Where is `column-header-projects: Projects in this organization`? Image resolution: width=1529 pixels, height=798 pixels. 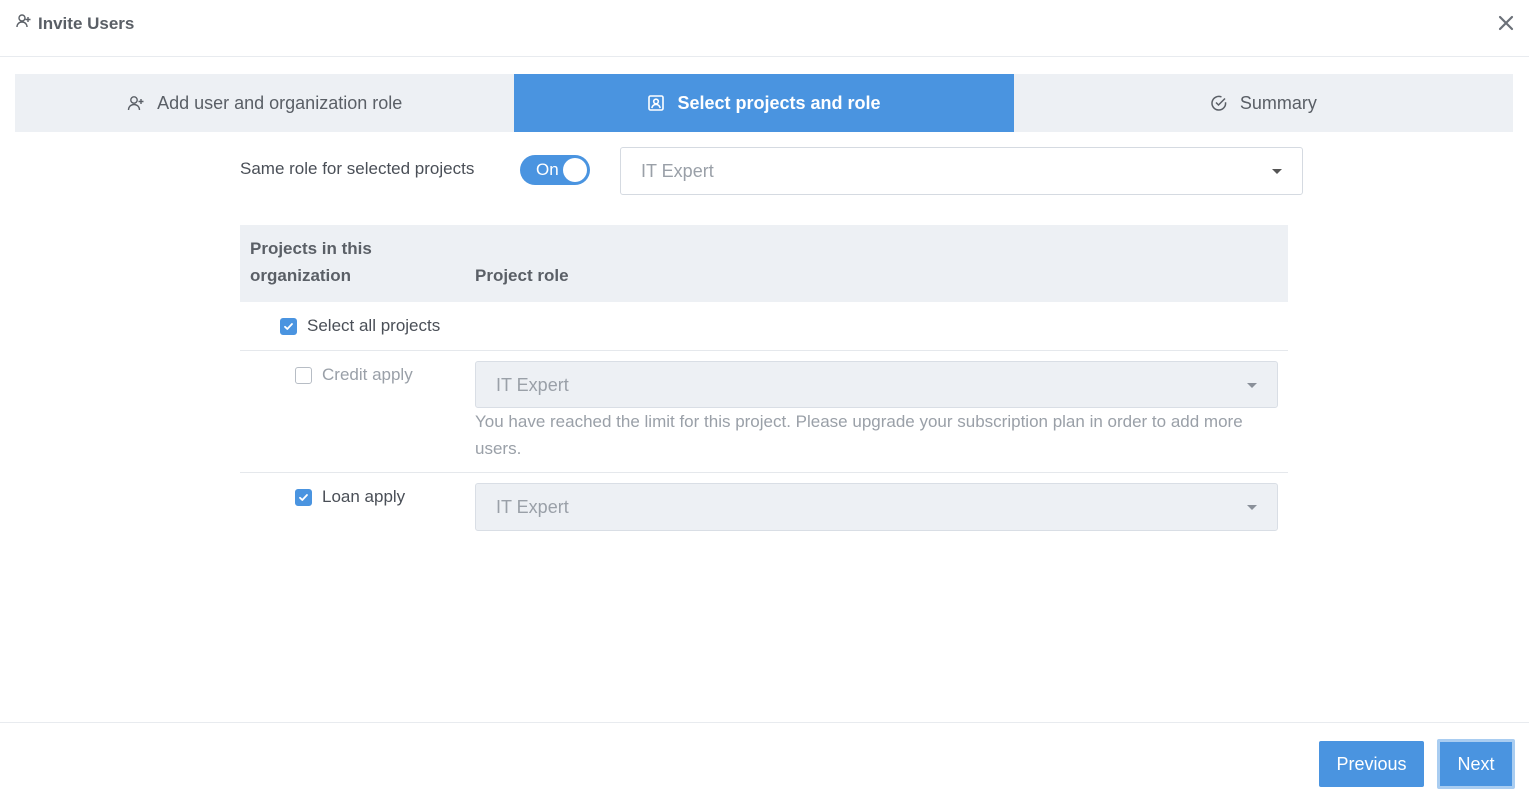 column-header-projects: Projects in this organization is located at coordinates (311, 262).